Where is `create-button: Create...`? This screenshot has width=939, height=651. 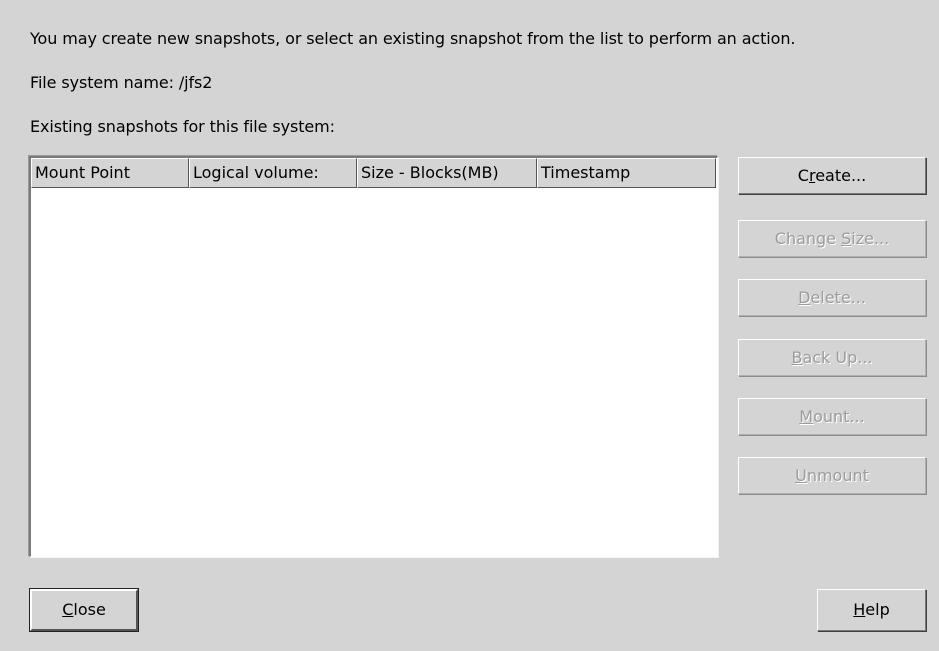 create-button: Create... is located at coordinates (832, 175).